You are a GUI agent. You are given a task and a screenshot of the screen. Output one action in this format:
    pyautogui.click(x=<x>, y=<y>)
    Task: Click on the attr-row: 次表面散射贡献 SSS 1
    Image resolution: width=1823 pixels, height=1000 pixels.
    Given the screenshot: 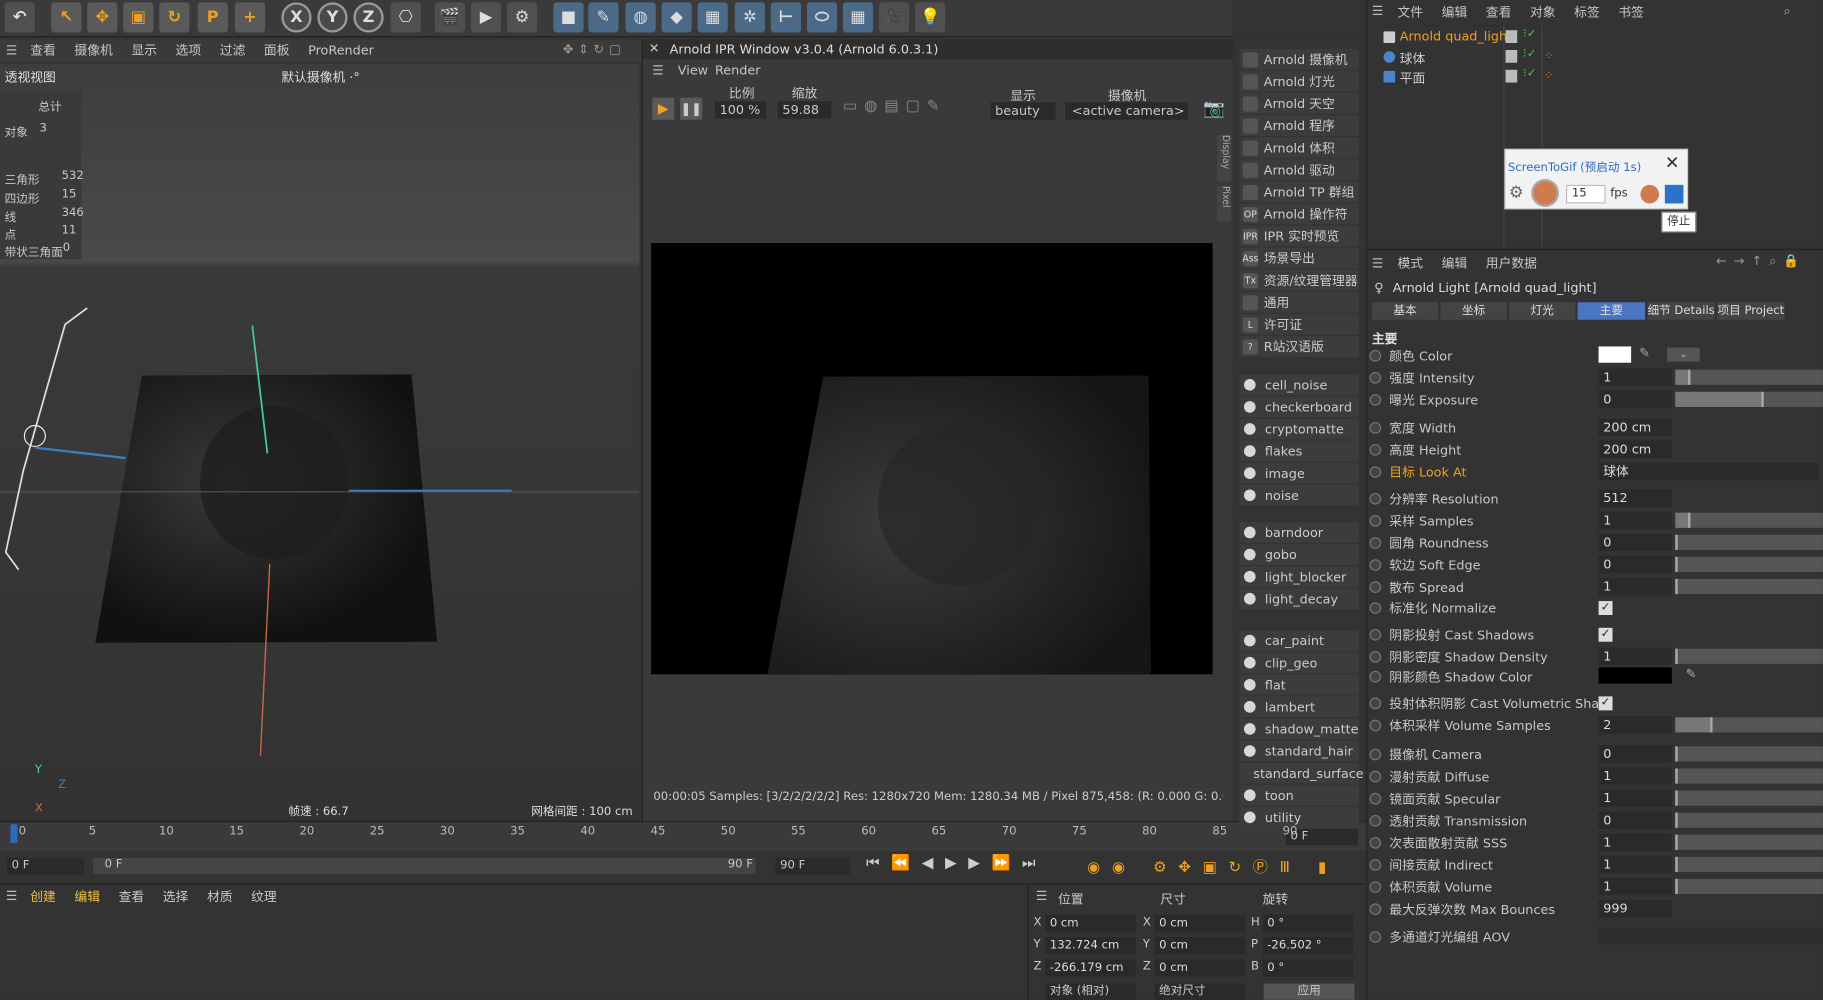 What is the action you would take?
    pyautogui.click(x=1596, y=842)
    